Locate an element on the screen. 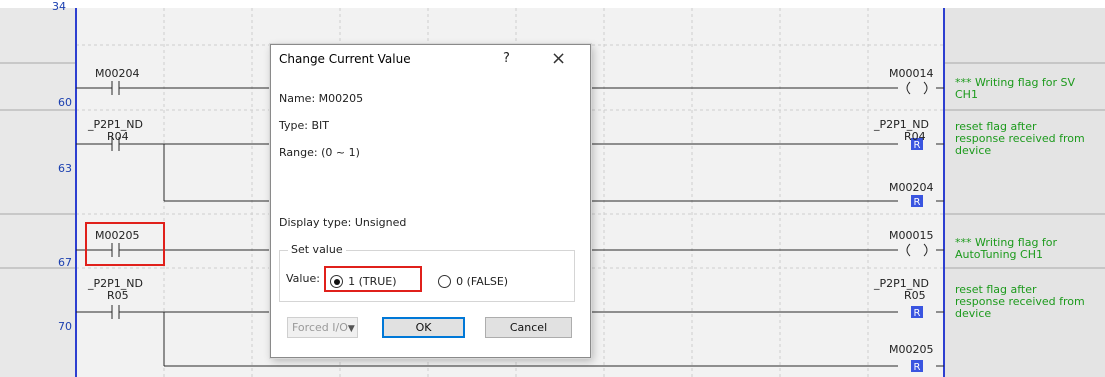  help-button: ? is located at coordinates (506, 58).